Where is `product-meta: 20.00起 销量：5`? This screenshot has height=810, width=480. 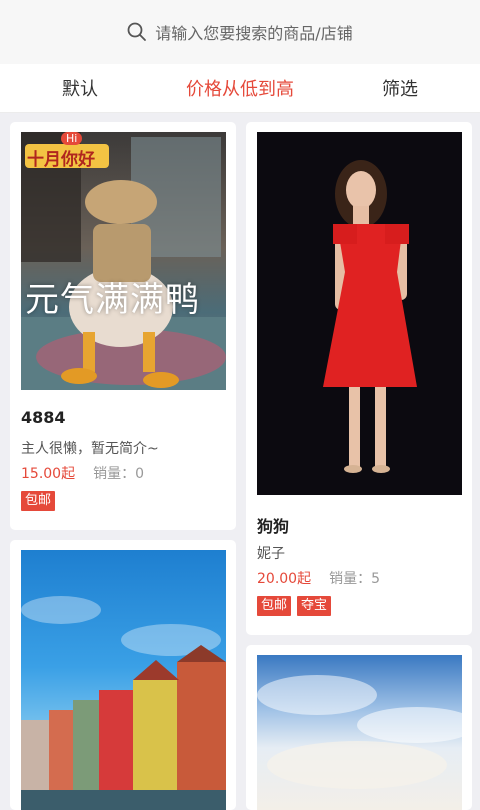
product-meta: 20.00起 销量：5 is located at coordinates (318, 578).